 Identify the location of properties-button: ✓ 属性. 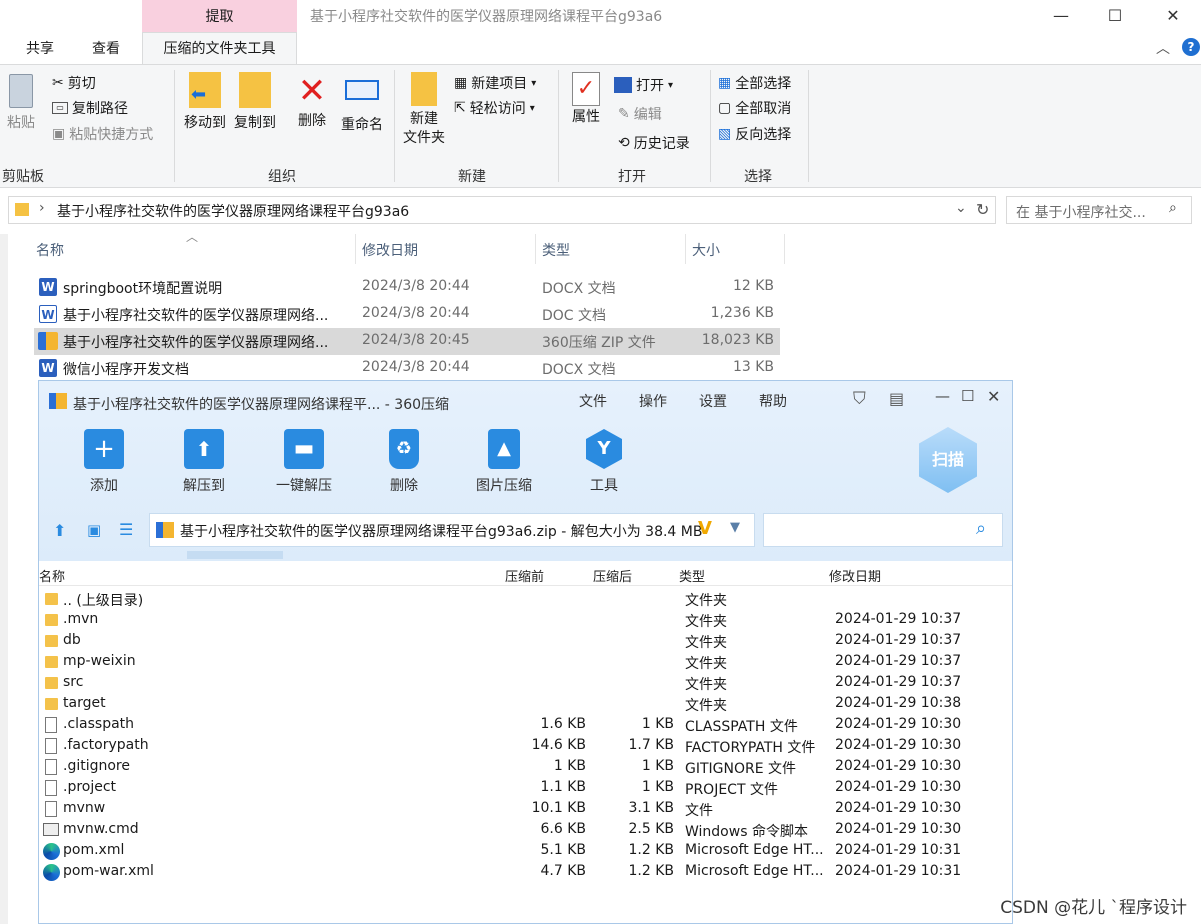
(586, 99).